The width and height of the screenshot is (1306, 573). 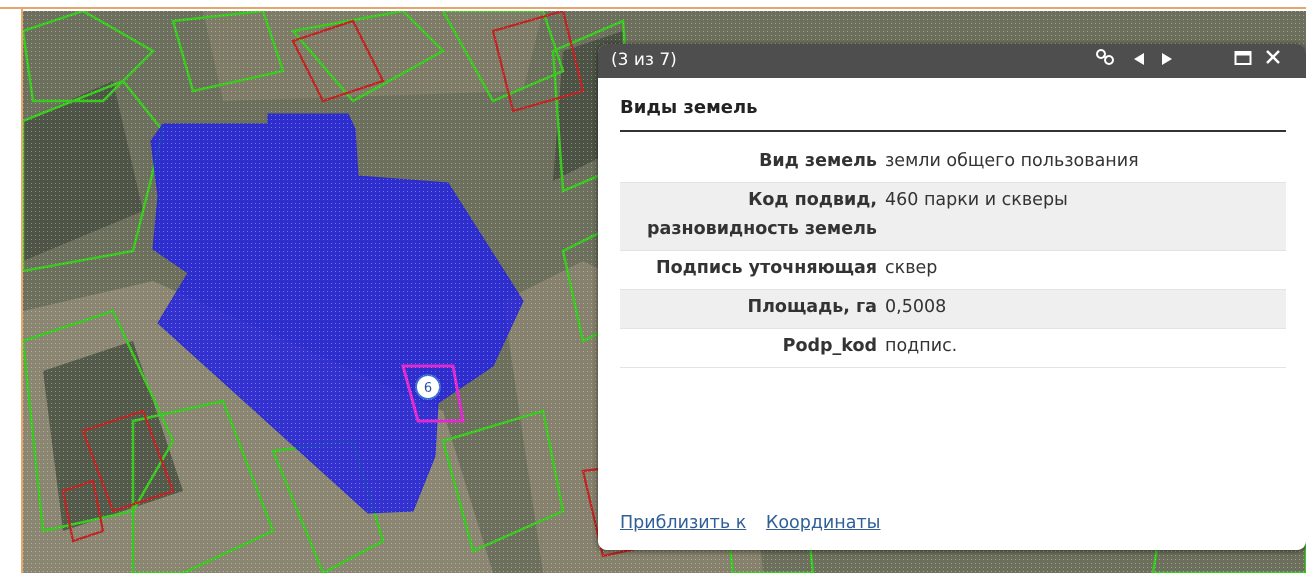 I want to click on attribute-row: Площадь, га 0,5008, so click(x=953, y=309).